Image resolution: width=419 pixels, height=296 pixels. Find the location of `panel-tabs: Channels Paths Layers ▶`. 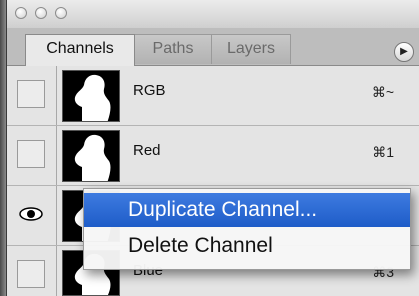

panel-tabs: Channels Paths Layers ▶ is located at coordinates (213, 47).